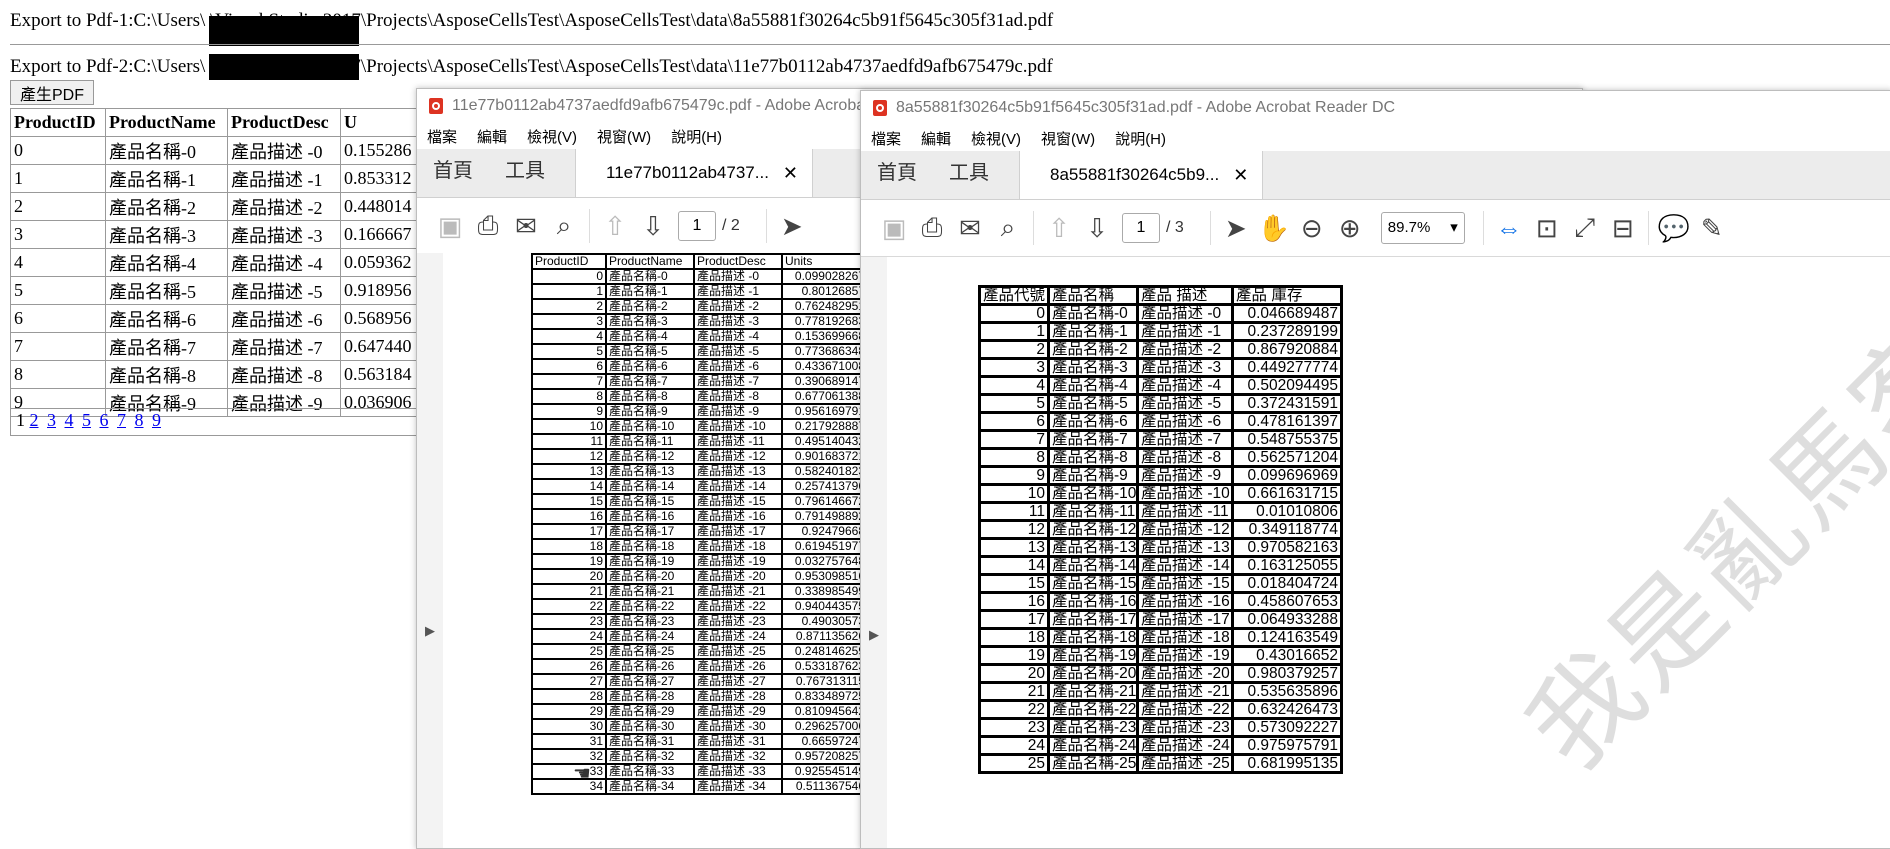  What do you see at coordinates (1712, 228) in the screenshot?
I see `highlight-pen-icon: ✎` at bounding box center [1712, 228].